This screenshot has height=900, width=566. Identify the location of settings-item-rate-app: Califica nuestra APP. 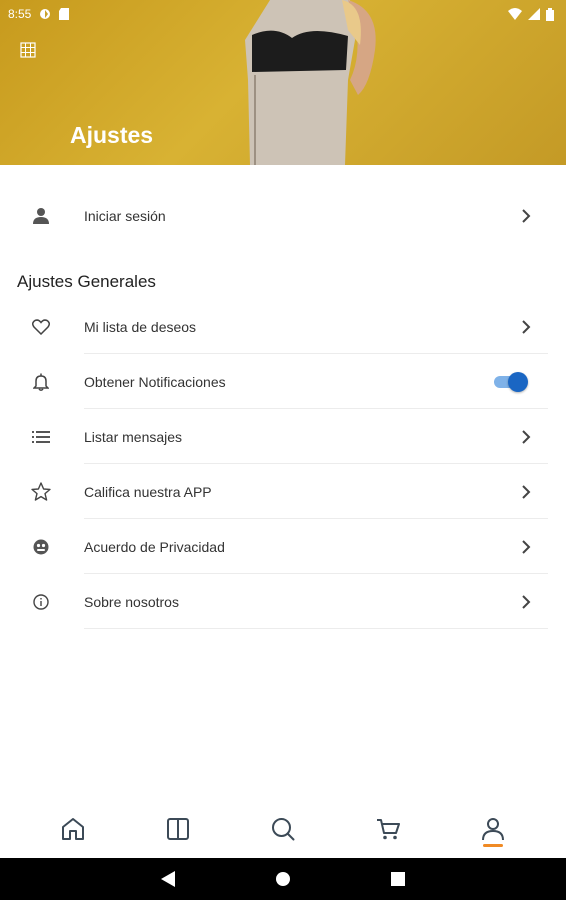
(283, 491).